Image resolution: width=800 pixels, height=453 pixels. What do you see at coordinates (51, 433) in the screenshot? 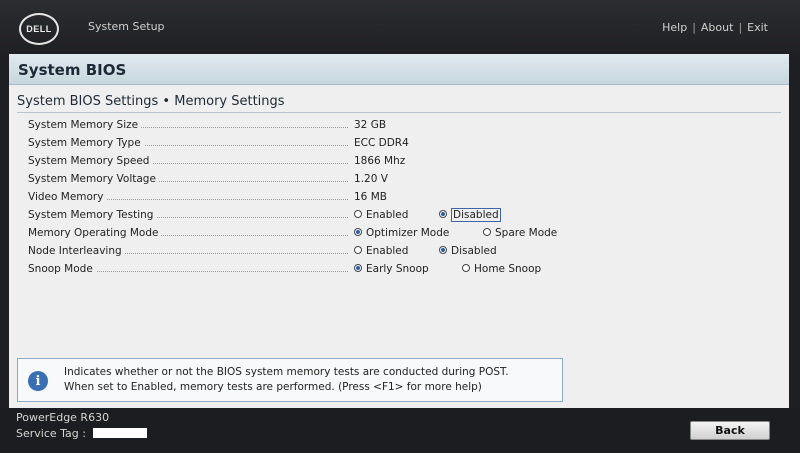
I see `service-tag-label: Service Tag :` at bounding box center [51, 433].